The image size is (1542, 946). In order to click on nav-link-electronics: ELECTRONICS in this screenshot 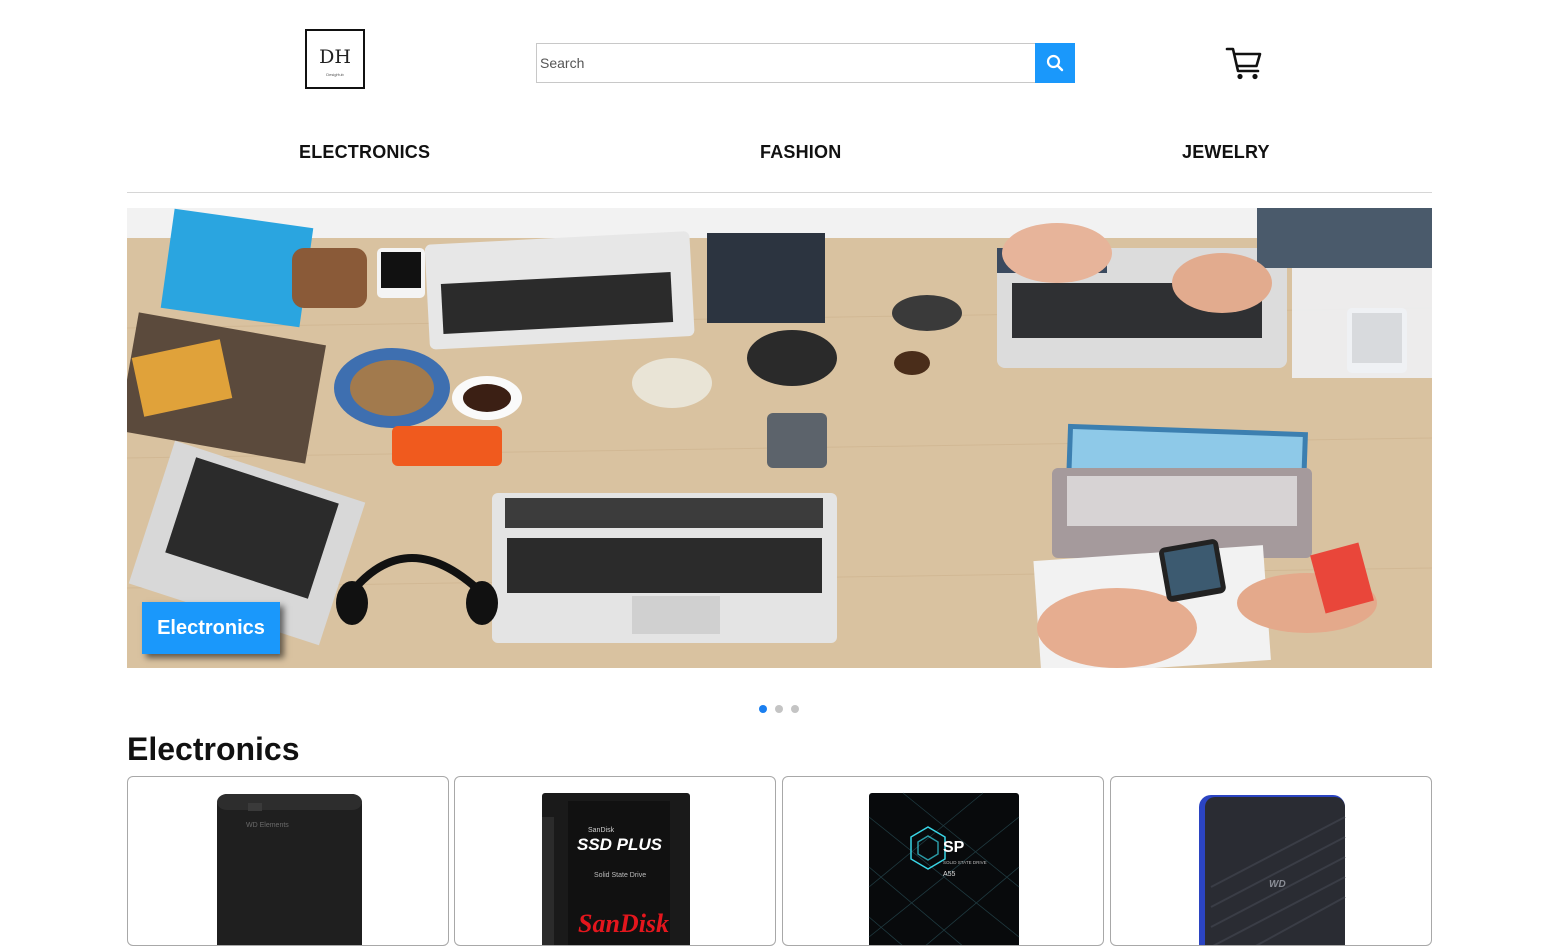, I will do `click(364, 152)`.